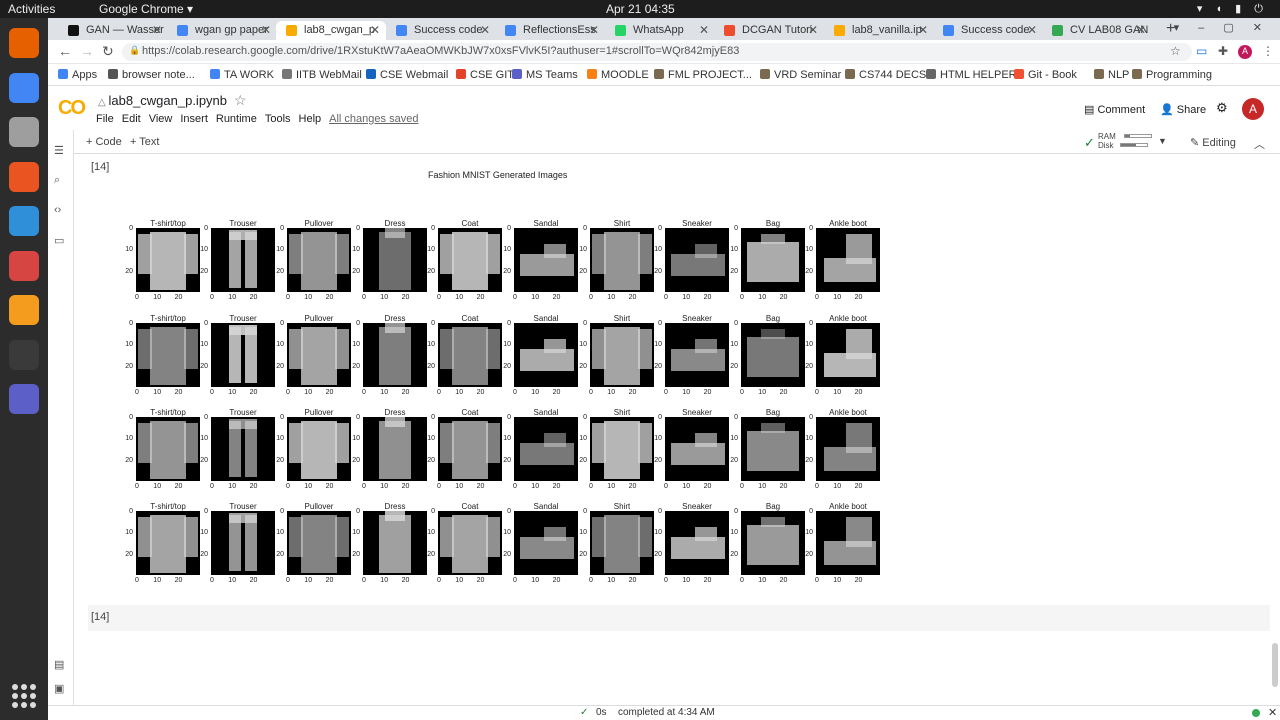 The width and height of the screenshot is (1280, 720). What do you see at coordinates (105, 119) in the screenshot?
I see `menu-file: File` at bounding box center [105, 119].